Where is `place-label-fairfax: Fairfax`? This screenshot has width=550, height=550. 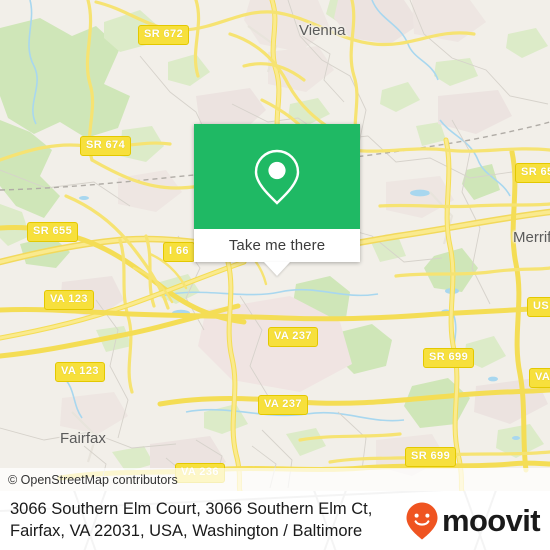
place-label-fairfax: Fairfax is located at coordinates (83, 438).